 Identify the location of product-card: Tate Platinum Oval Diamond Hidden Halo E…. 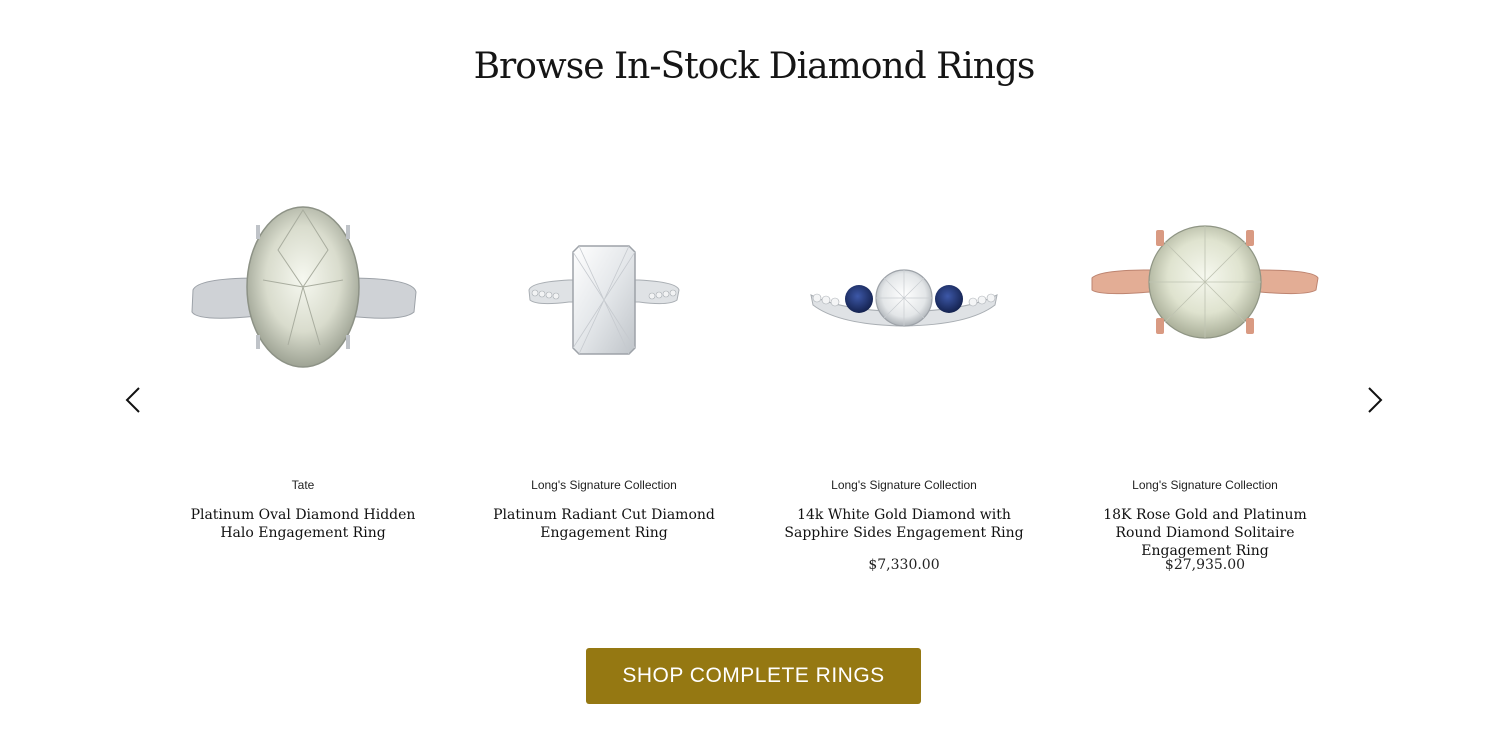
(303, 335).